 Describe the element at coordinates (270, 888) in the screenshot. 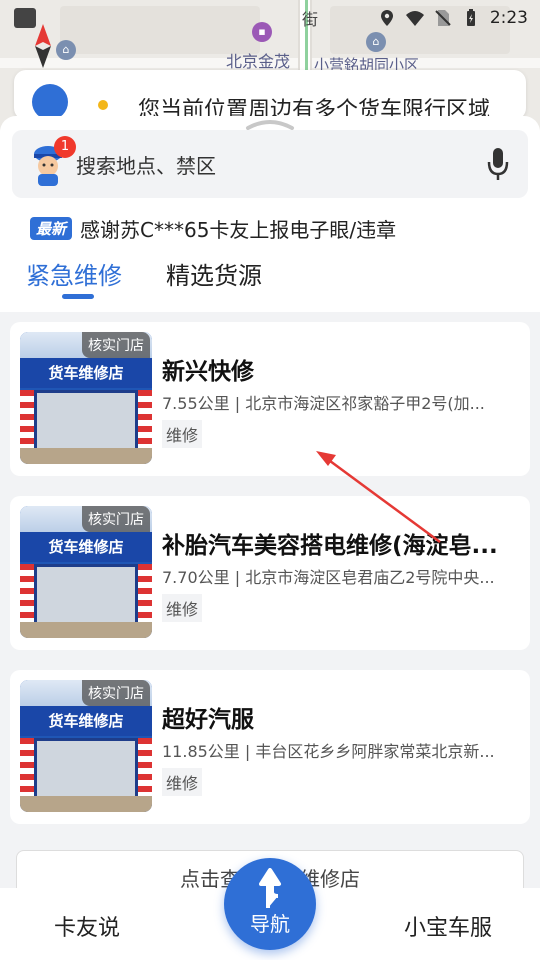

I see `navigation-arrow-icon` at that location.